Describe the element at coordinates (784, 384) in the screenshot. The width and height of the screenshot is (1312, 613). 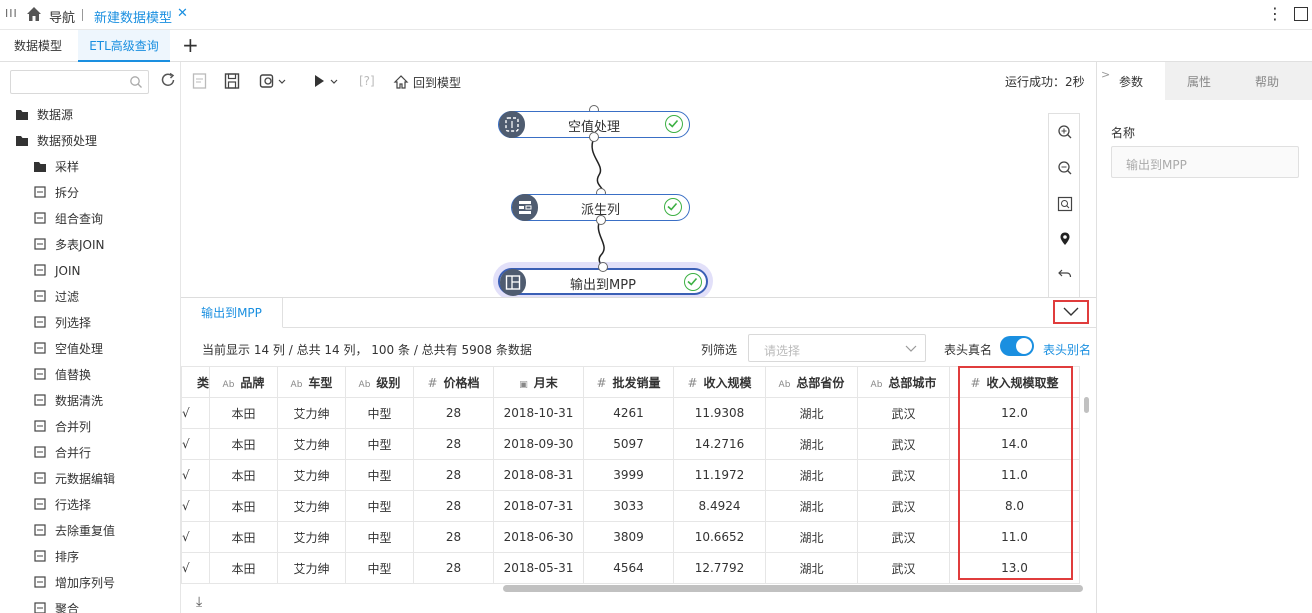
I see `text-type-icon: Ab` at that location.